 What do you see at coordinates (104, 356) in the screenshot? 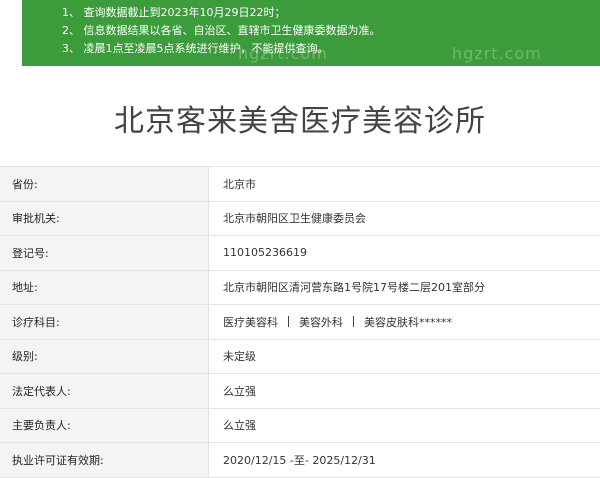
I see `row-label: 级别:` at bounding box center [104, 356].